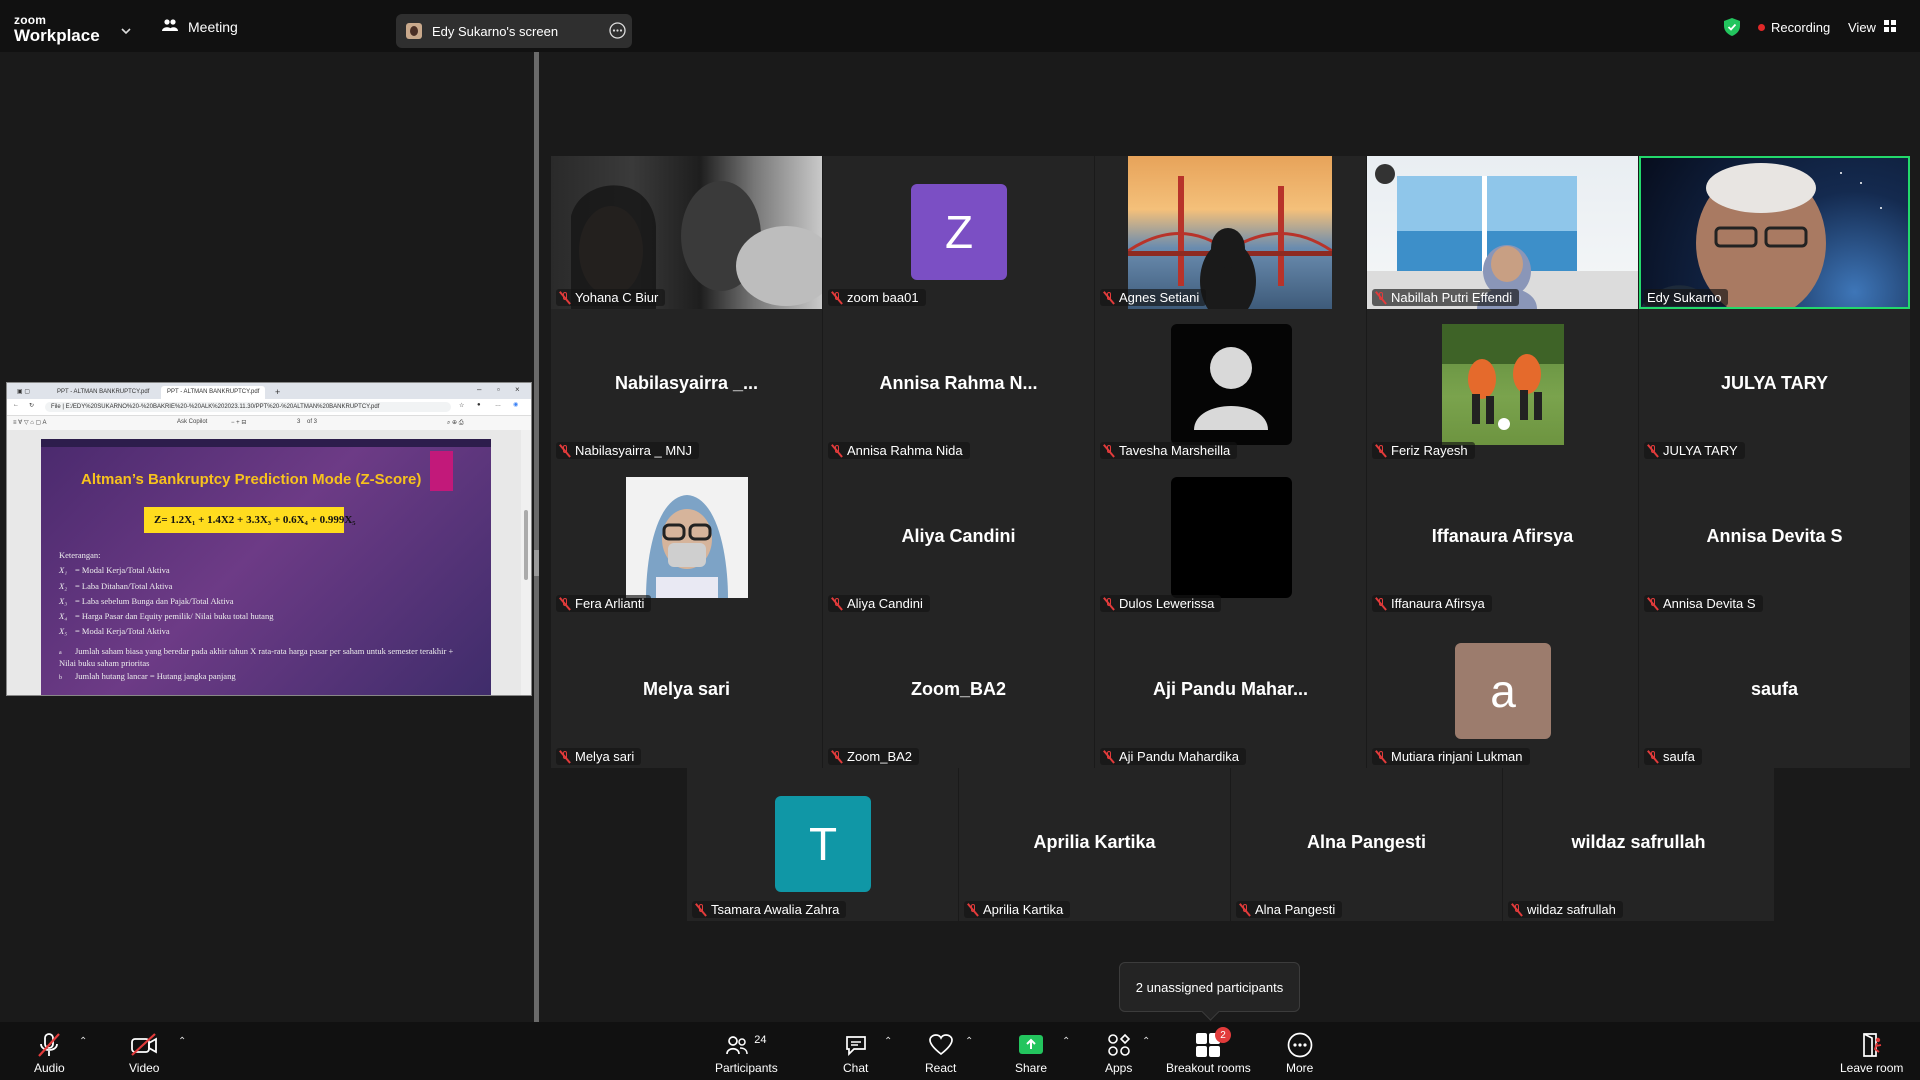 The width and height of the screenshot is (1920, 1080). I want to click on grid-view-icon, so click(1889, 27).